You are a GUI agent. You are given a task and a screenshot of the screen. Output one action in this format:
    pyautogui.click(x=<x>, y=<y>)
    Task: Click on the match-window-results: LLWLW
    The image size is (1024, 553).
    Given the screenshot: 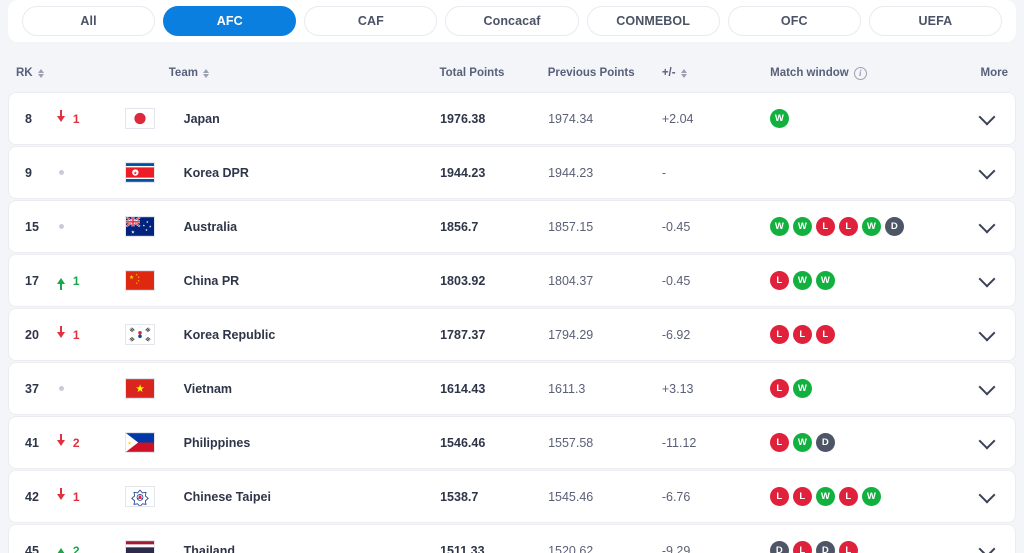 What is the action you would take?
    pyautogui.click(x=861, y=496)
    